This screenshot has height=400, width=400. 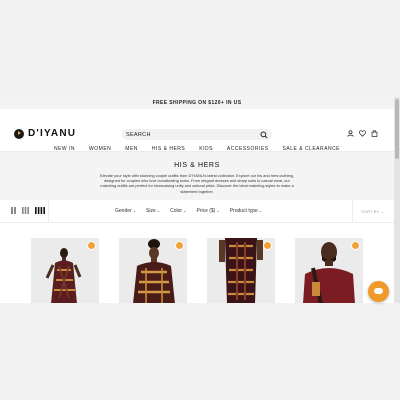 I want to click on filter-color-label: Color, so click(x=176, y=211).